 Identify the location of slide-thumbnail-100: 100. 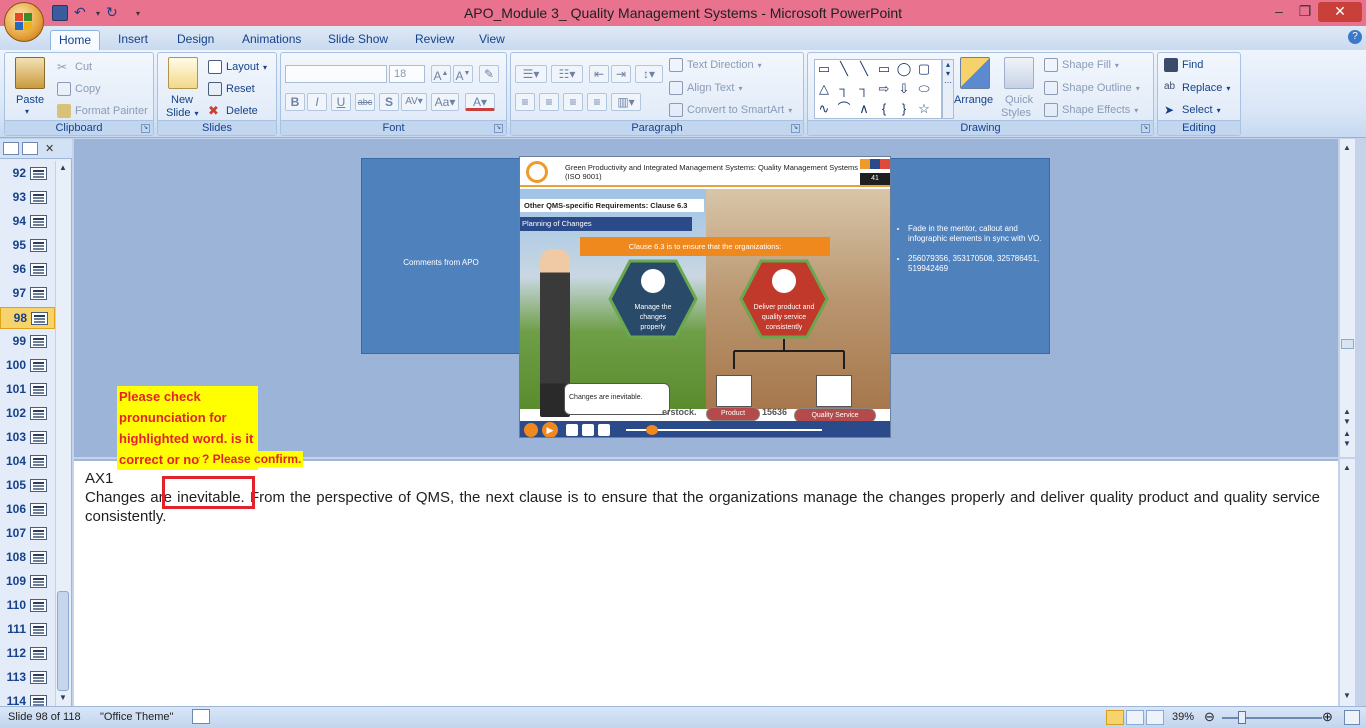
(27, 366).